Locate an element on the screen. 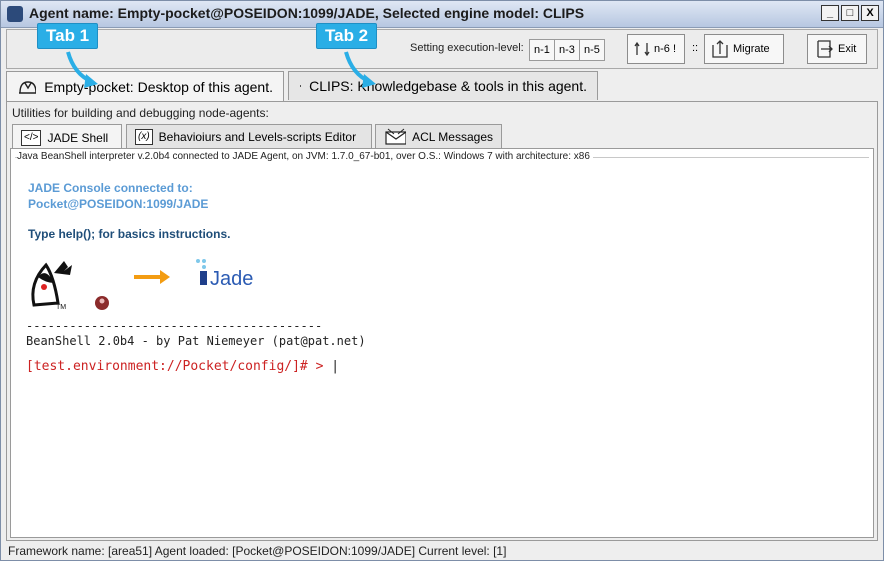  minimize-button: _ is located at coordinates (830, 13).